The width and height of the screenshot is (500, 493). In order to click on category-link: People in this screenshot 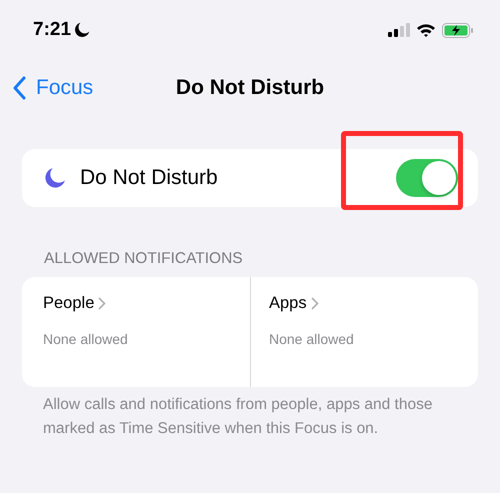, I will do `click(74, 303)`.